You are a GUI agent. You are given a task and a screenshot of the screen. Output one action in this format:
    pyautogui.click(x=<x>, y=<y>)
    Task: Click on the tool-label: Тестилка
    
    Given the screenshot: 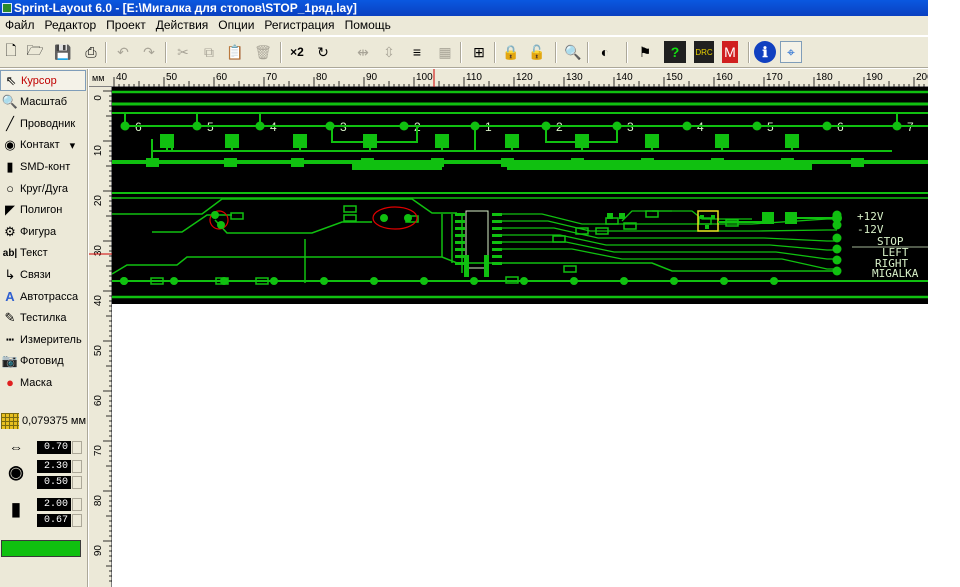 What is the action you would take?
    pyautogui.click(x=43, y=318)
    